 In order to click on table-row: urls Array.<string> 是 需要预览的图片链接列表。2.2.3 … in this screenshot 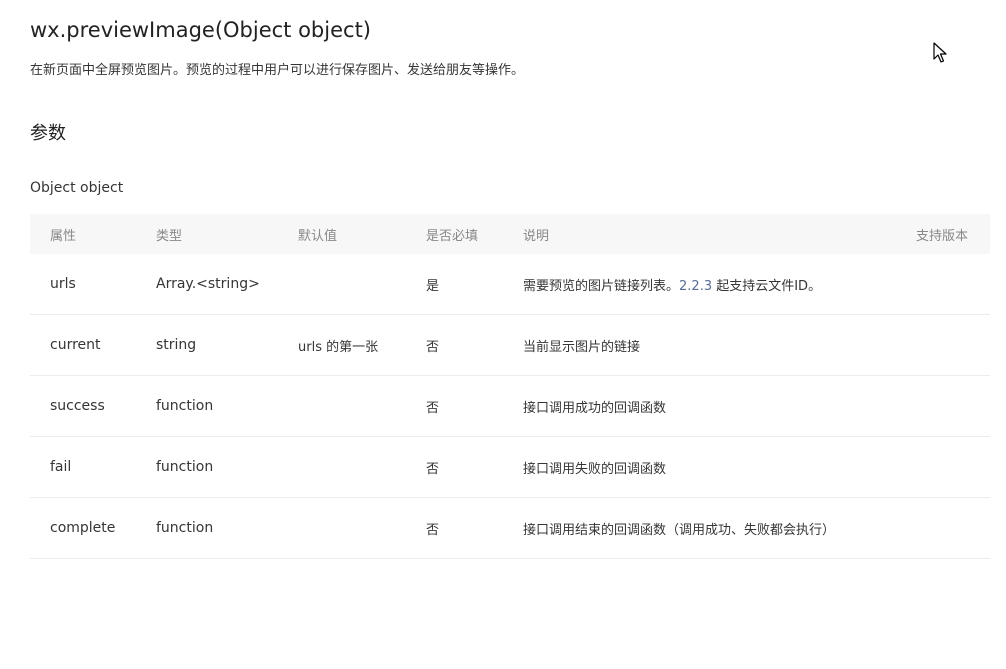, I will do `click(510, 284)`.